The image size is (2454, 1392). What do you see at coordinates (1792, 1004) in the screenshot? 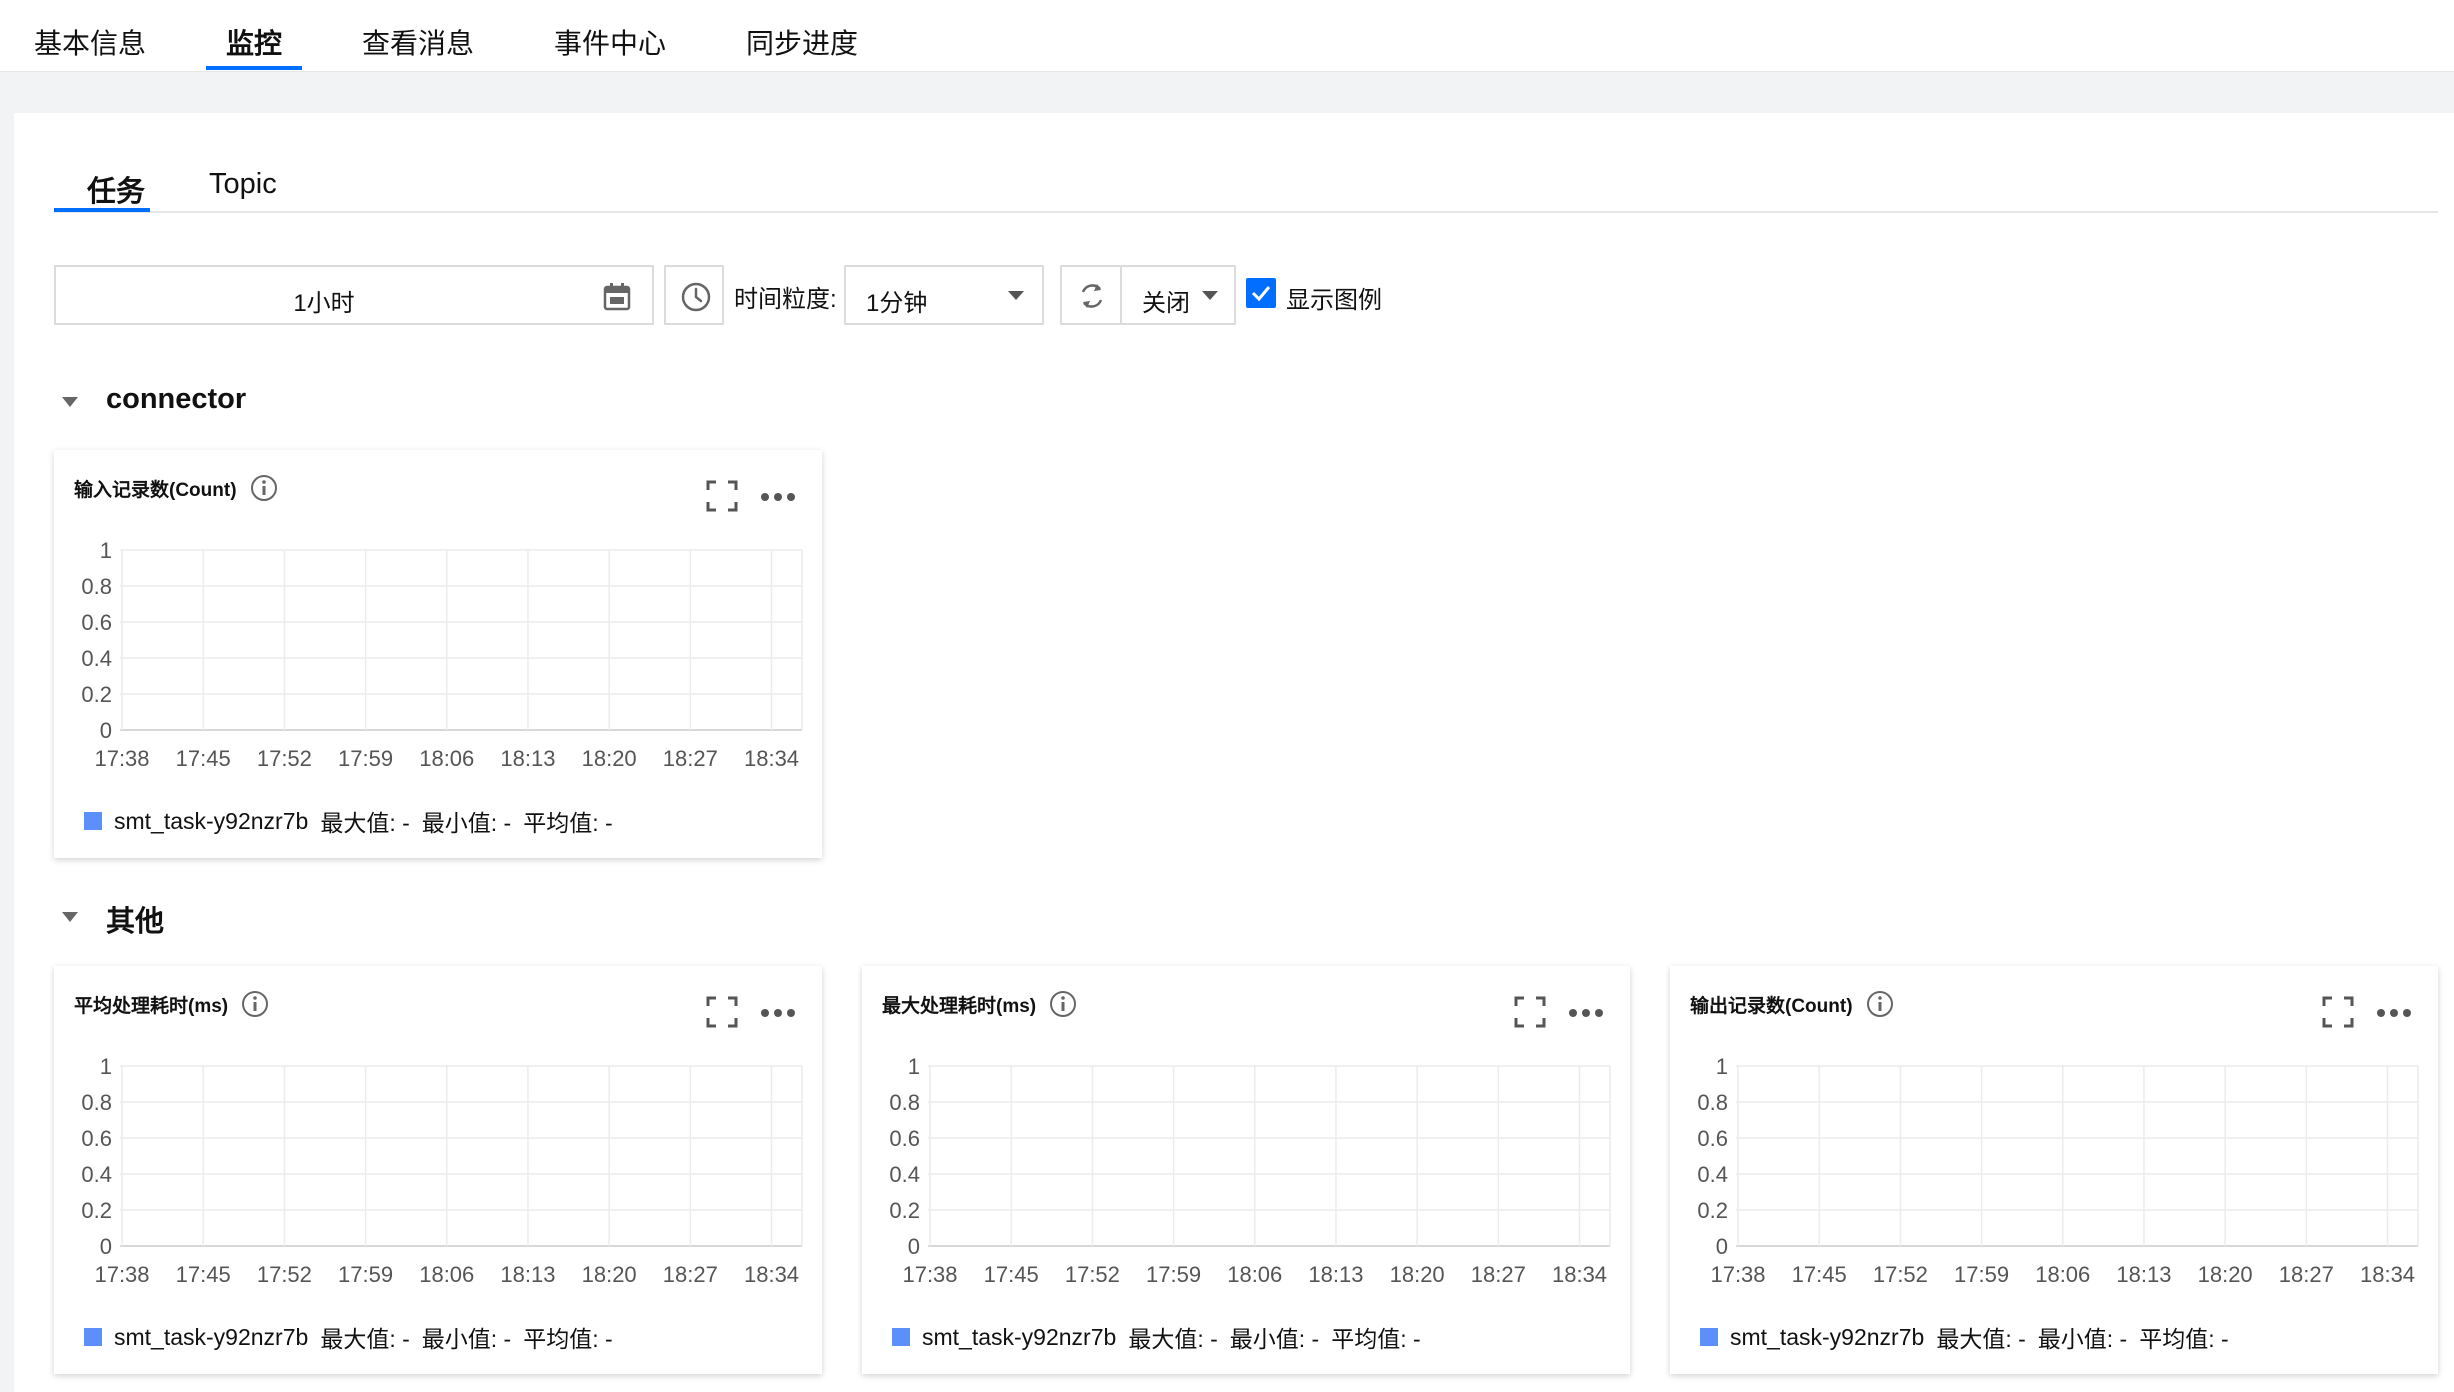
I see `chart-title-row: 输出记录数(Count)` at bounding box center [1792, 1004].